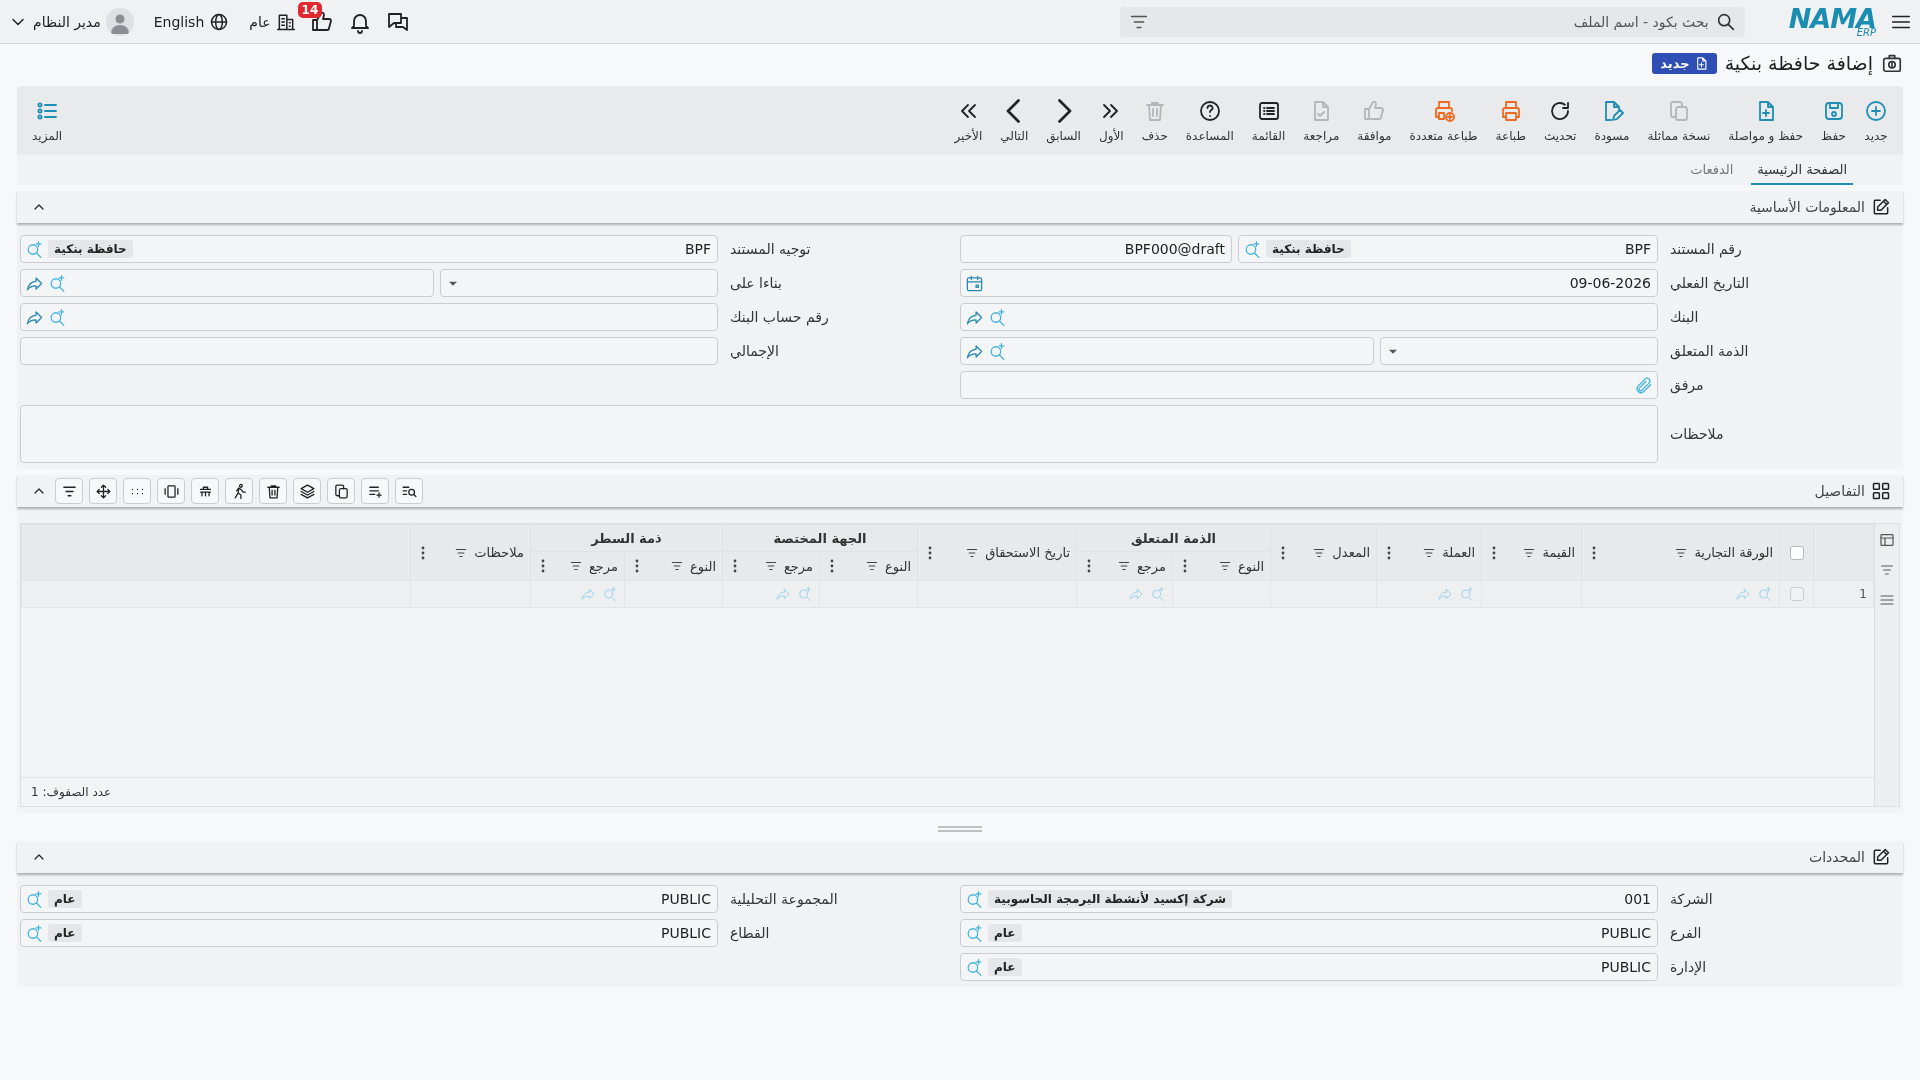 This screenshot has width=1920, height=1080. I want to click on field-label: الذمة المتعلق, so click(1709, 351).